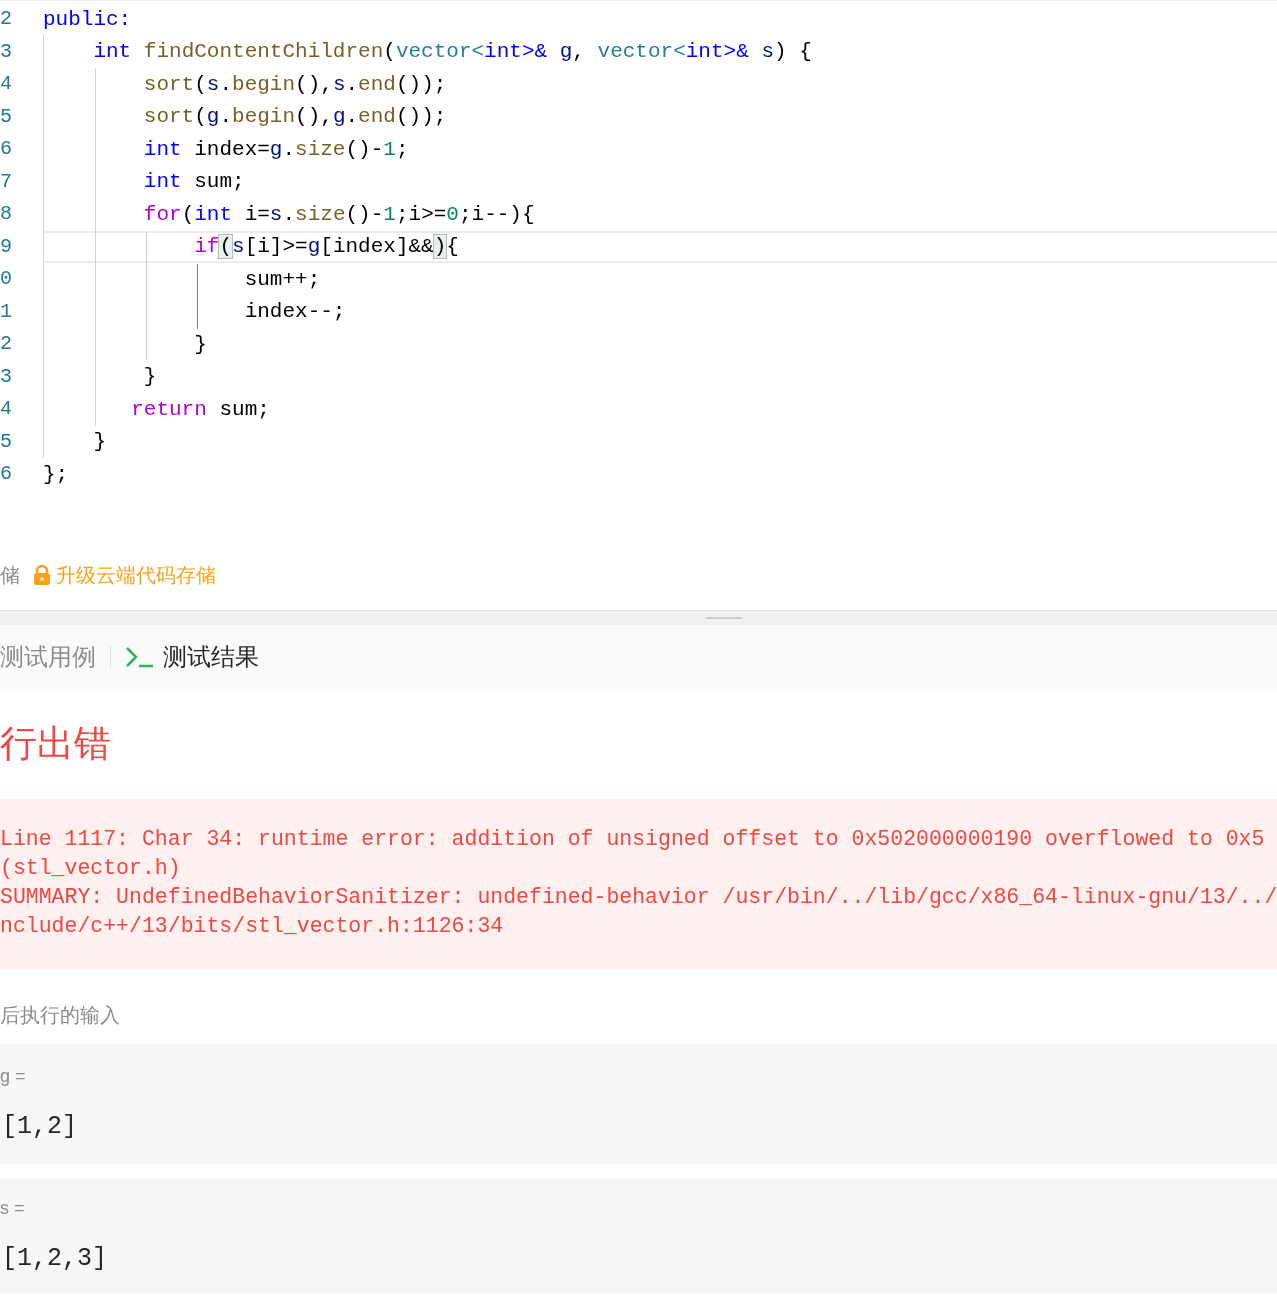  Describe the element at coordinates (6, 311) in the screenshot. I see `line-number: 1` at that location.